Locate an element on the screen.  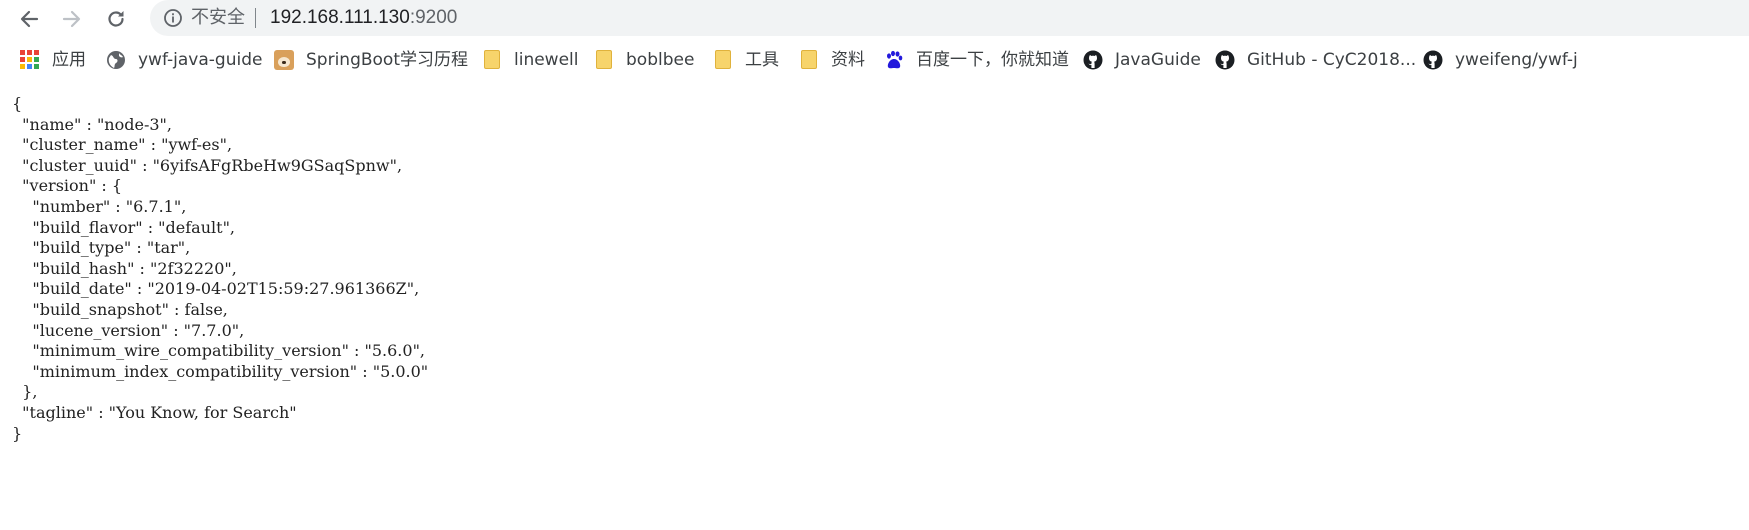
bookmark-javaguide: JavaGuide is located at coordinates (1142, 60).